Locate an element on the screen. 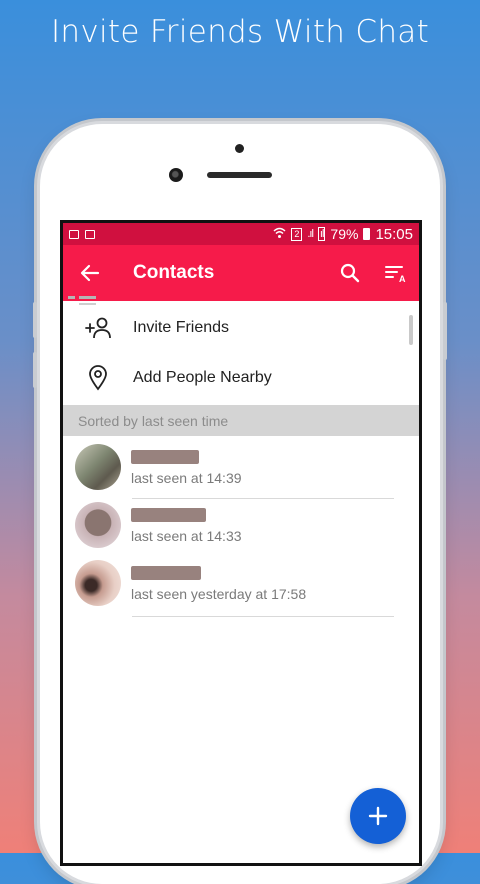 The height and width of the screenshot is (884, 480). signal-icon: .ıl is located at coordinates (310, 234).